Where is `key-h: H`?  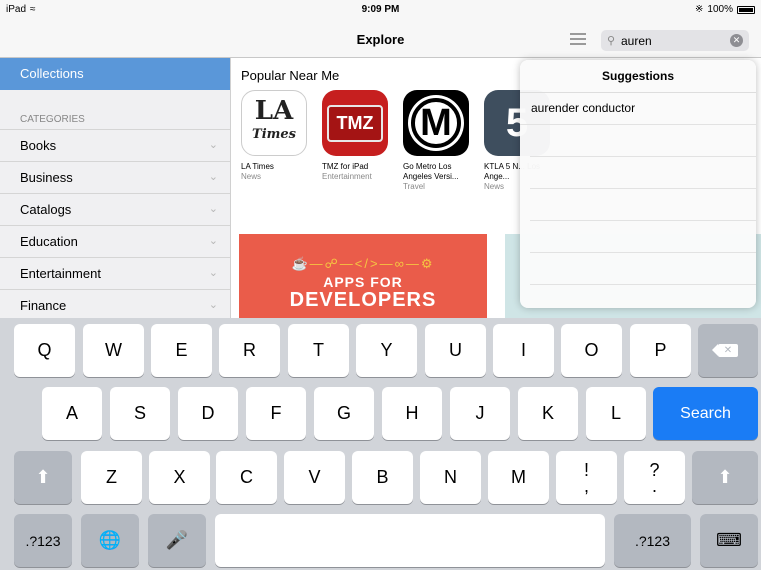
key-h: H is located at coordinates (412, 413).